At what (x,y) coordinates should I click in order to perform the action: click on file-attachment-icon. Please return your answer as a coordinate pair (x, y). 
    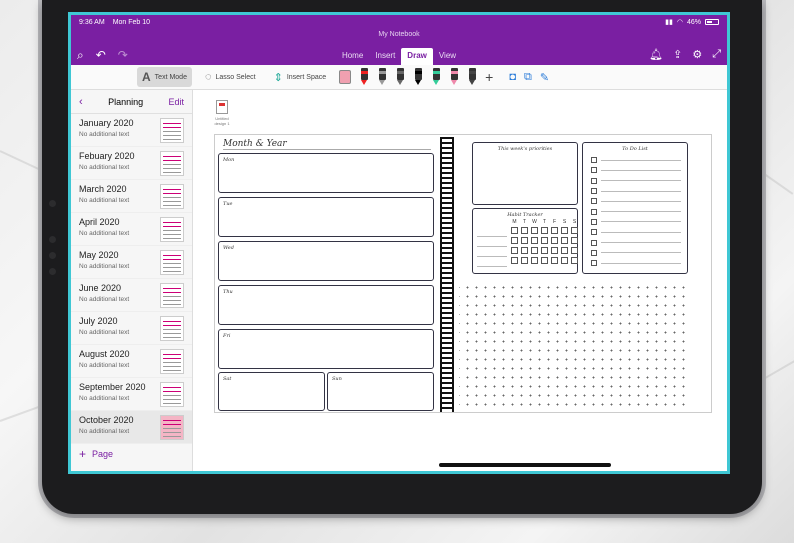
    Looking at the image, I should click on (222, 107).